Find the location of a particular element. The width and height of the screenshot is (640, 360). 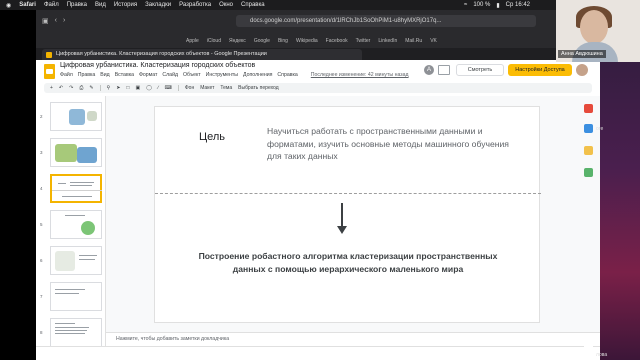

shape-icon: ◯ is located at coordinates (149, 88).